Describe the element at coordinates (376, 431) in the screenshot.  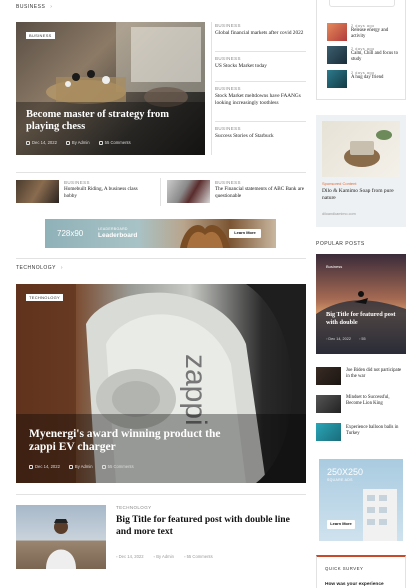
I see `list-item-title: Experience balloon balls in Turkey` at that location.